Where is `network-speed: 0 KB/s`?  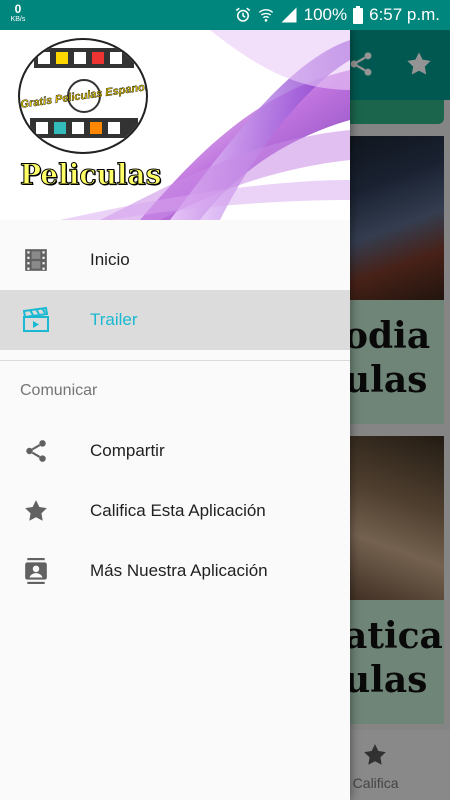 network-speed: 0 KB/s is located at coordinates (18, 13).